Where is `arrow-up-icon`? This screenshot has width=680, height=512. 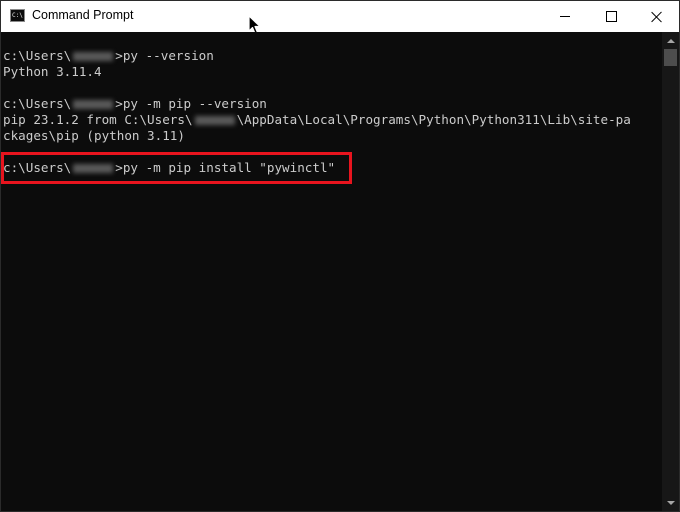
arrow-up-icon is located at coordinates (670, 40).